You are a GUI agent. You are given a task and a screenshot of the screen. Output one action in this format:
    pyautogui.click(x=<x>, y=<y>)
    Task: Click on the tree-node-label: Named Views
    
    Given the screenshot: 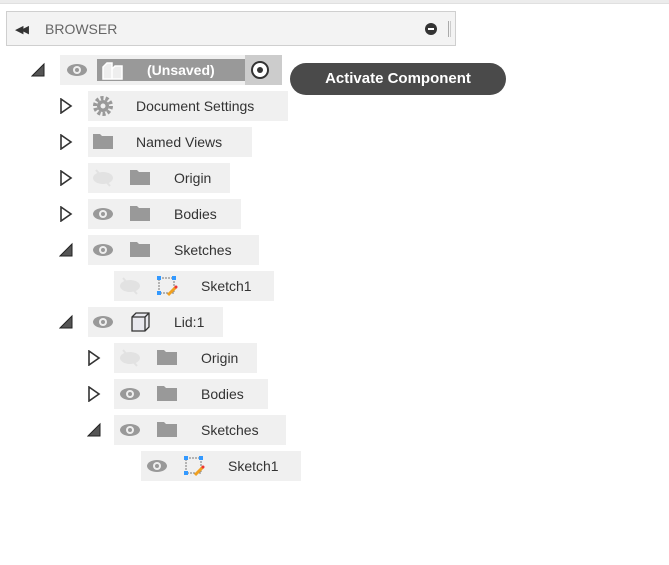 What is the action you would take?
    pyautogui.click(x=179, y=142)
    